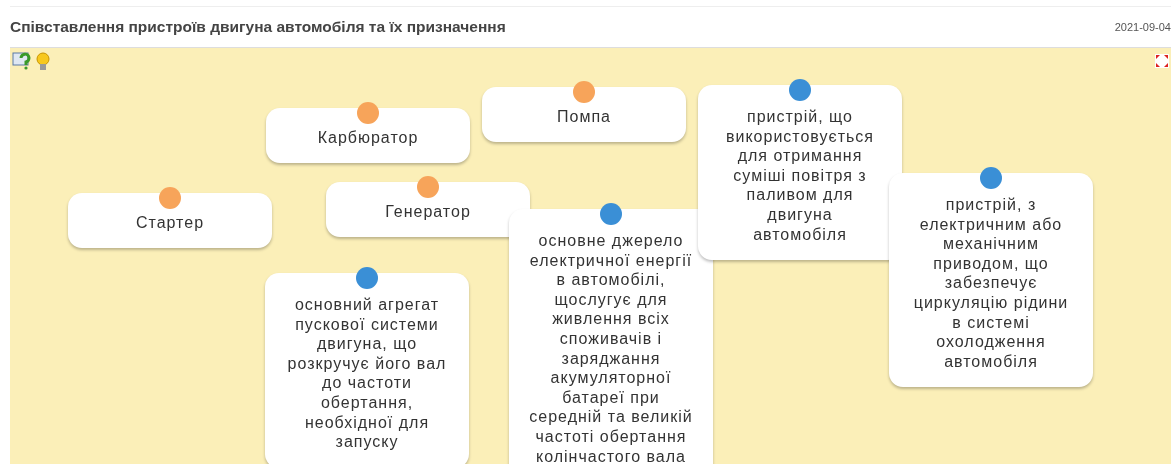 The image size is (1171, 464). What do you see at coordinates (611, 336) in the screenshot?
I see `definition-card: основне джерело електричної енергії в автомобілі, щослугує для живлення всіх споживачів і заряджання акумуляторної батареї при середній та великій частоті обертання колінчастого вала` at bounding box center [611, 336].